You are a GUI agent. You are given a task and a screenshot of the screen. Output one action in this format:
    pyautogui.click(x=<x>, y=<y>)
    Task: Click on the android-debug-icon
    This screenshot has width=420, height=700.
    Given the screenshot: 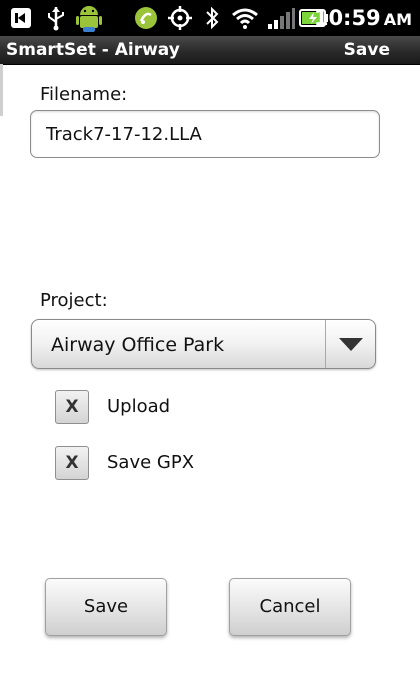 What is the action you would take?
    pyautogui.click(x=89, y=18)
    